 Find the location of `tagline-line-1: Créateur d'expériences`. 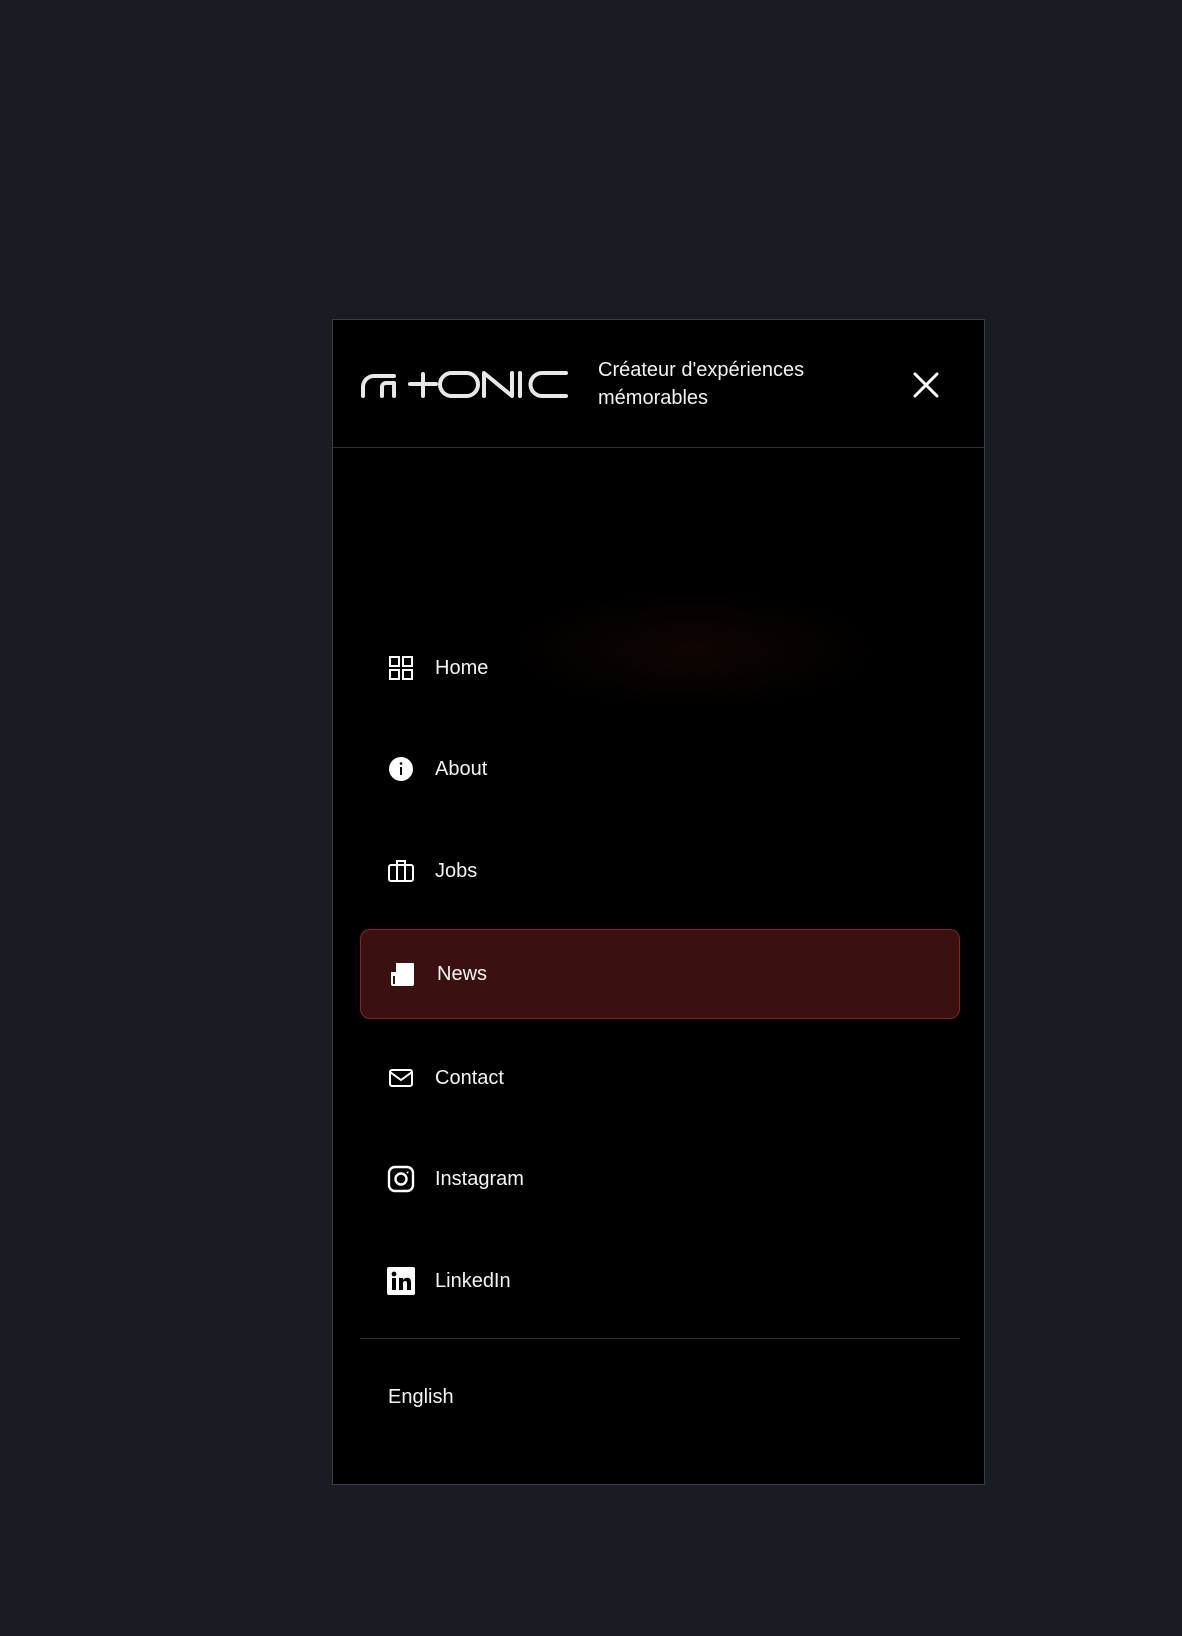

tagline-line-1: Créateur d'expériences is located at coordinates (701, 370).